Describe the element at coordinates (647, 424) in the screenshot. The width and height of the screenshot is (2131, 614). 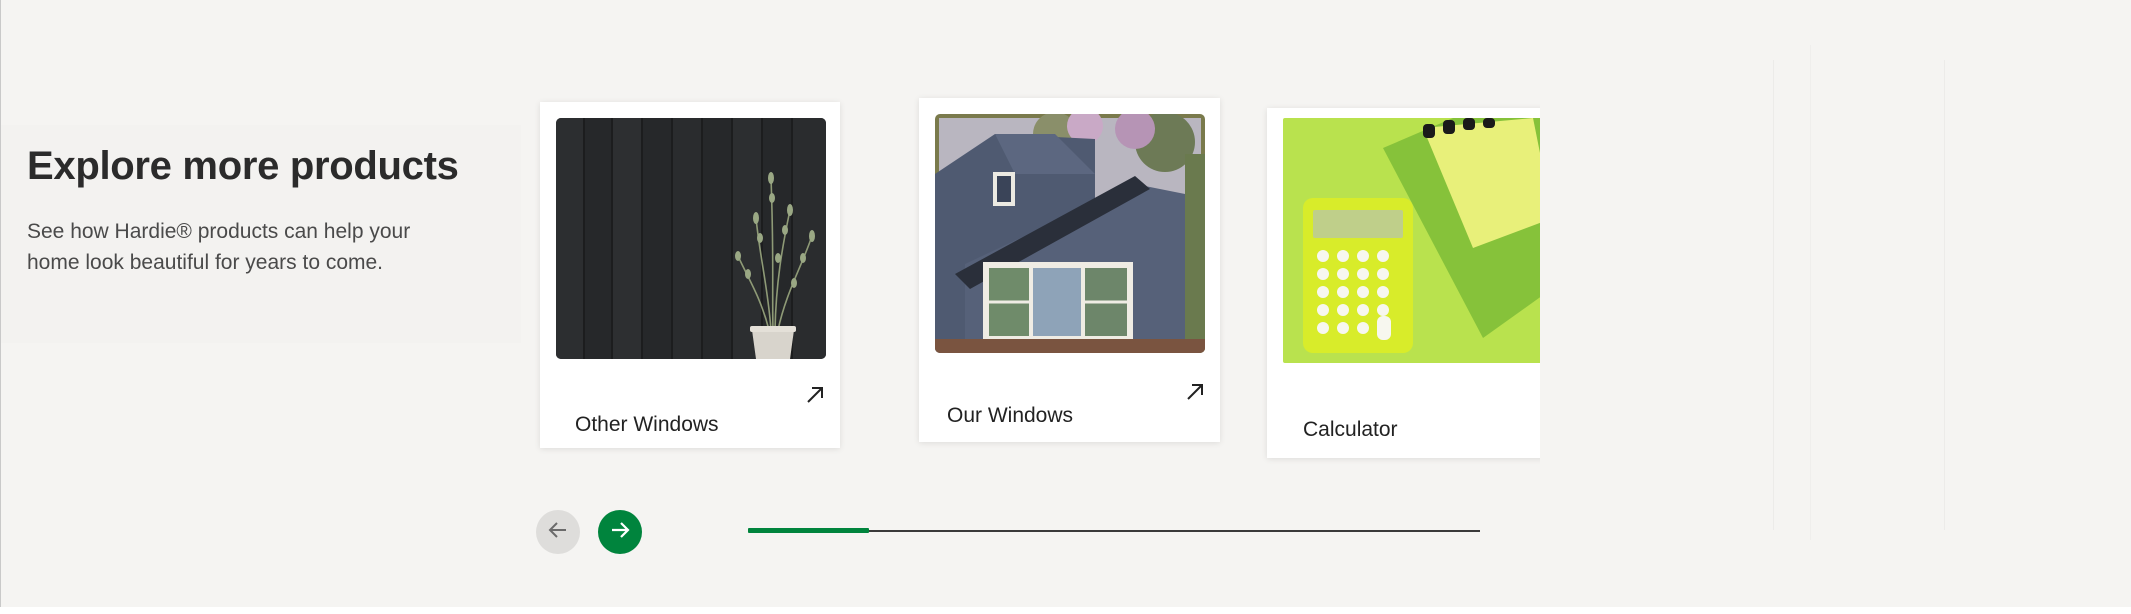
I see `card-title: Other Windows` at that location.